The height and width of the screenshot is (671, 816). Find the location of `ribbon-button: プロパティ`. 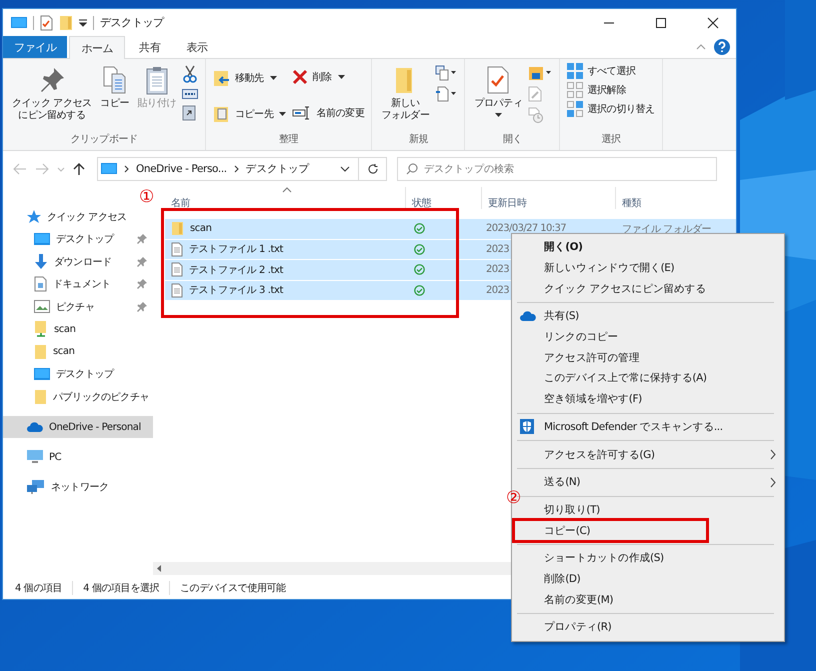

ribbon-button: プロパティ is located at coordinates (498, 91).